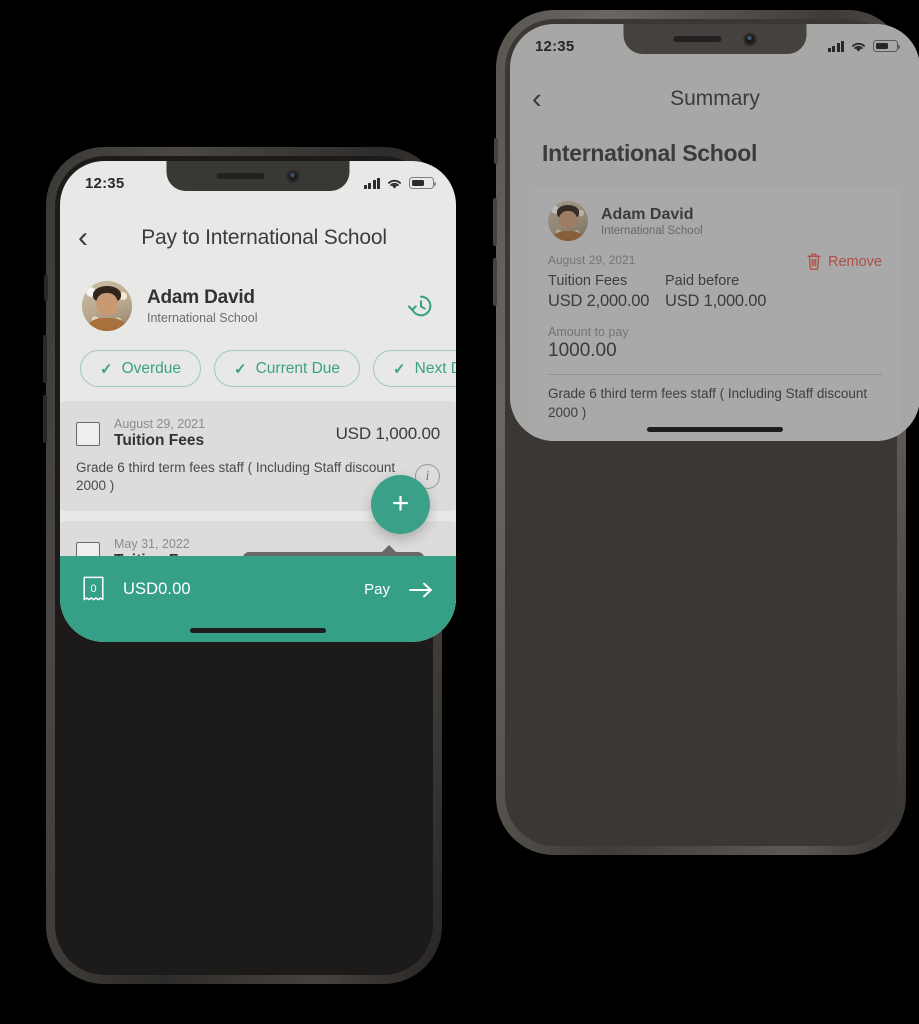 This screenshot has width=919, height=1024. What do you see at coordinates (702, 281) in the screenshot?
I see `paid-before-label: Paid before` at bounding box center [702, 281].